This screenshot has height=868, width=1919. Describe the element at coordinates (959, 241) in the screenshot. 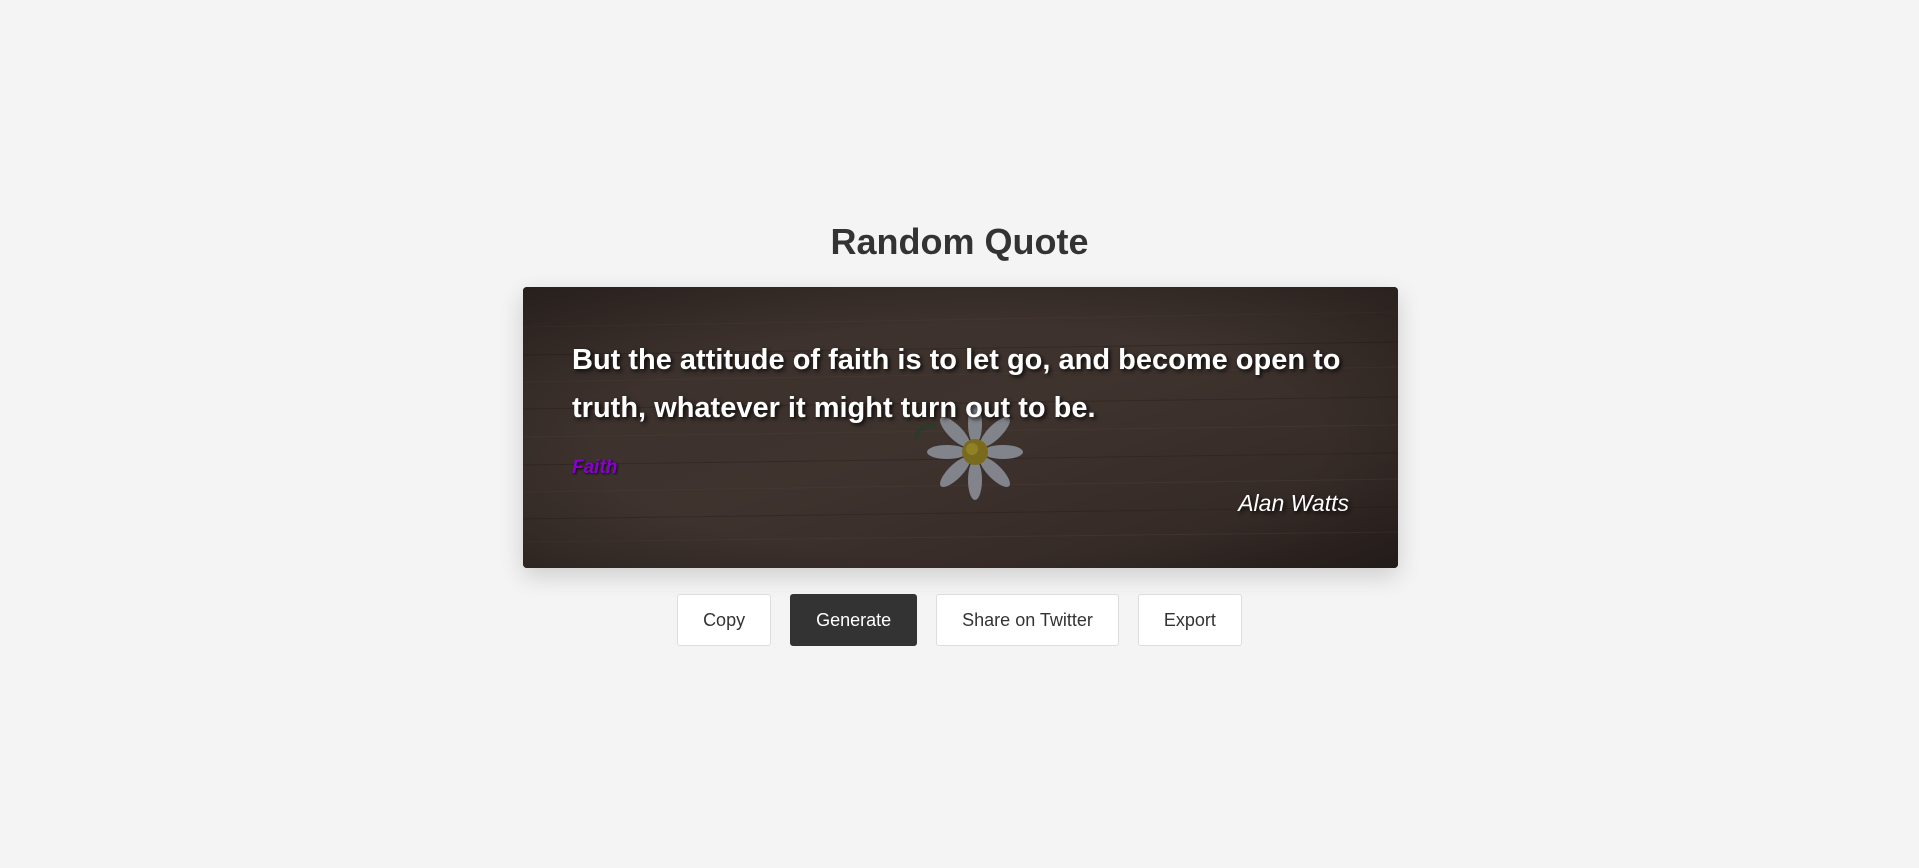

I see `page-title: Random Quote` at that location.